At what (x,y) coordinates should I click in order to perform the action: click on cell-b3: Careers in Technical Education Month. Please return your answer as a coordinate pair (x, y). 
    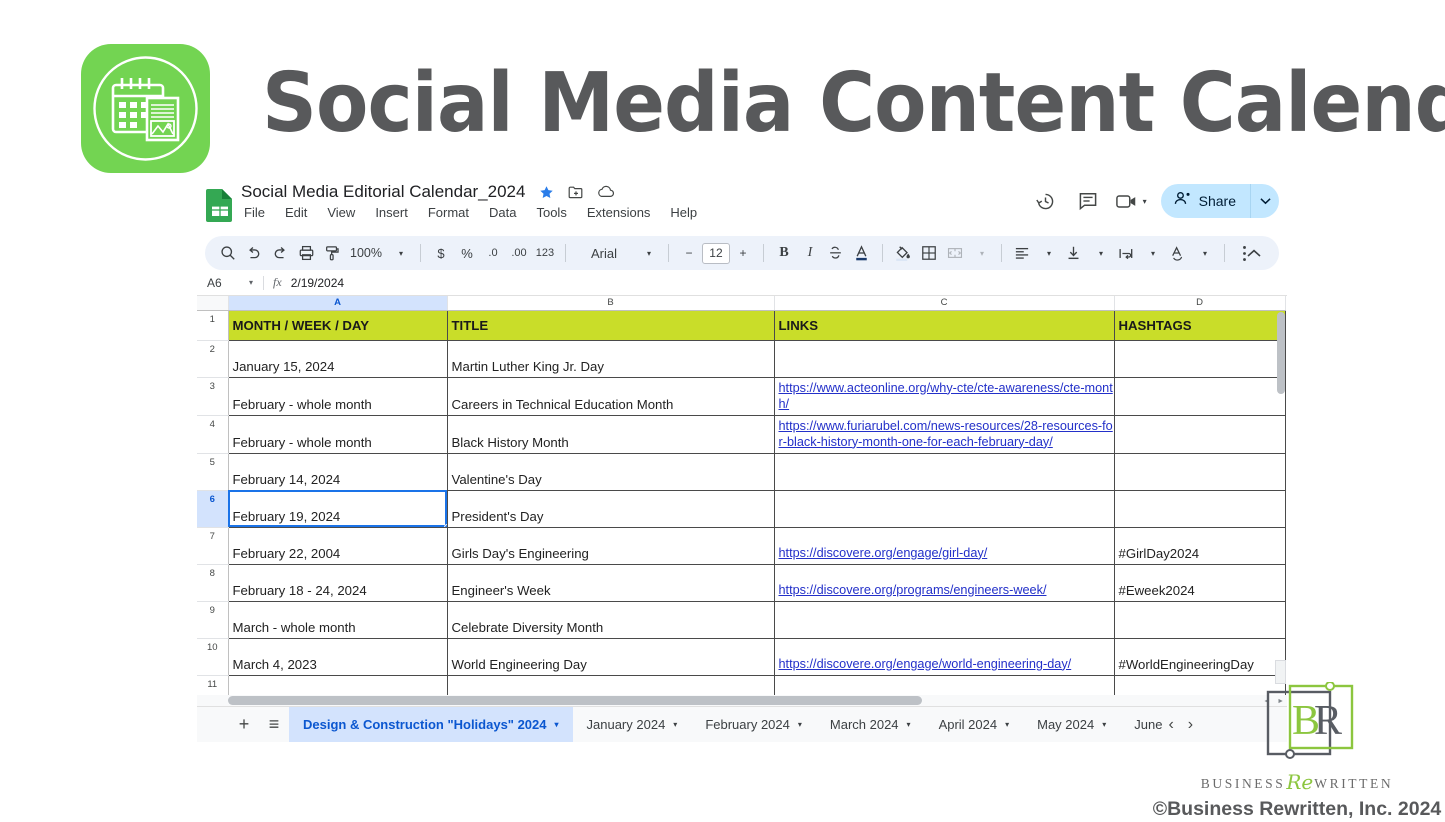
    Looking at the image, I should click on (610, 396).